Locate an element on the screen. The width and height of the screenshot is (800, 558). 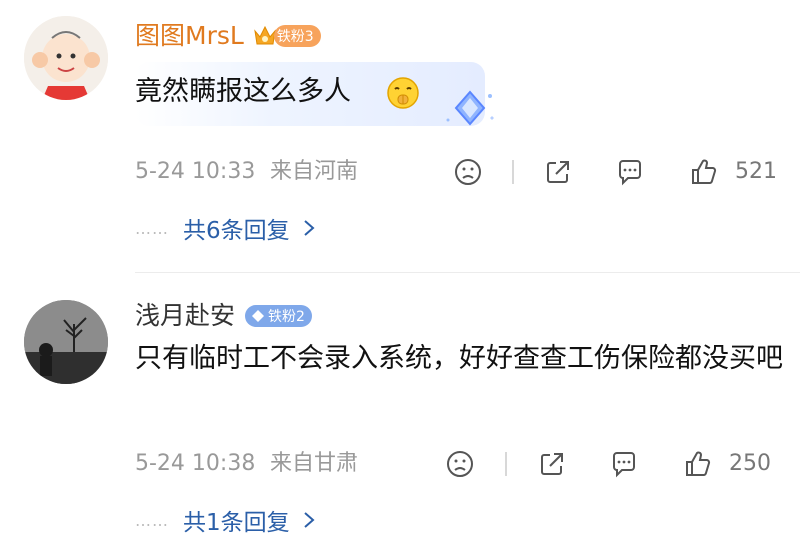
name-row: 浅月赴安 铁粉2 is located at coordinates (223, 316).